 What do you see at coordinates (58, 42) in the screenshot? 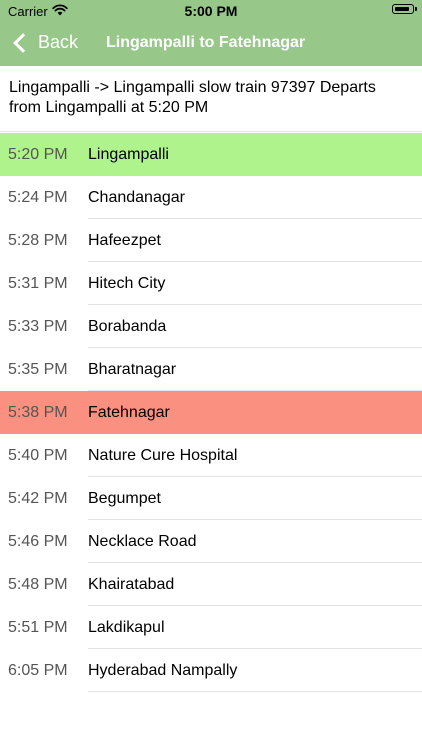
I see `back-label: Back` at bounding box center [58, 42].